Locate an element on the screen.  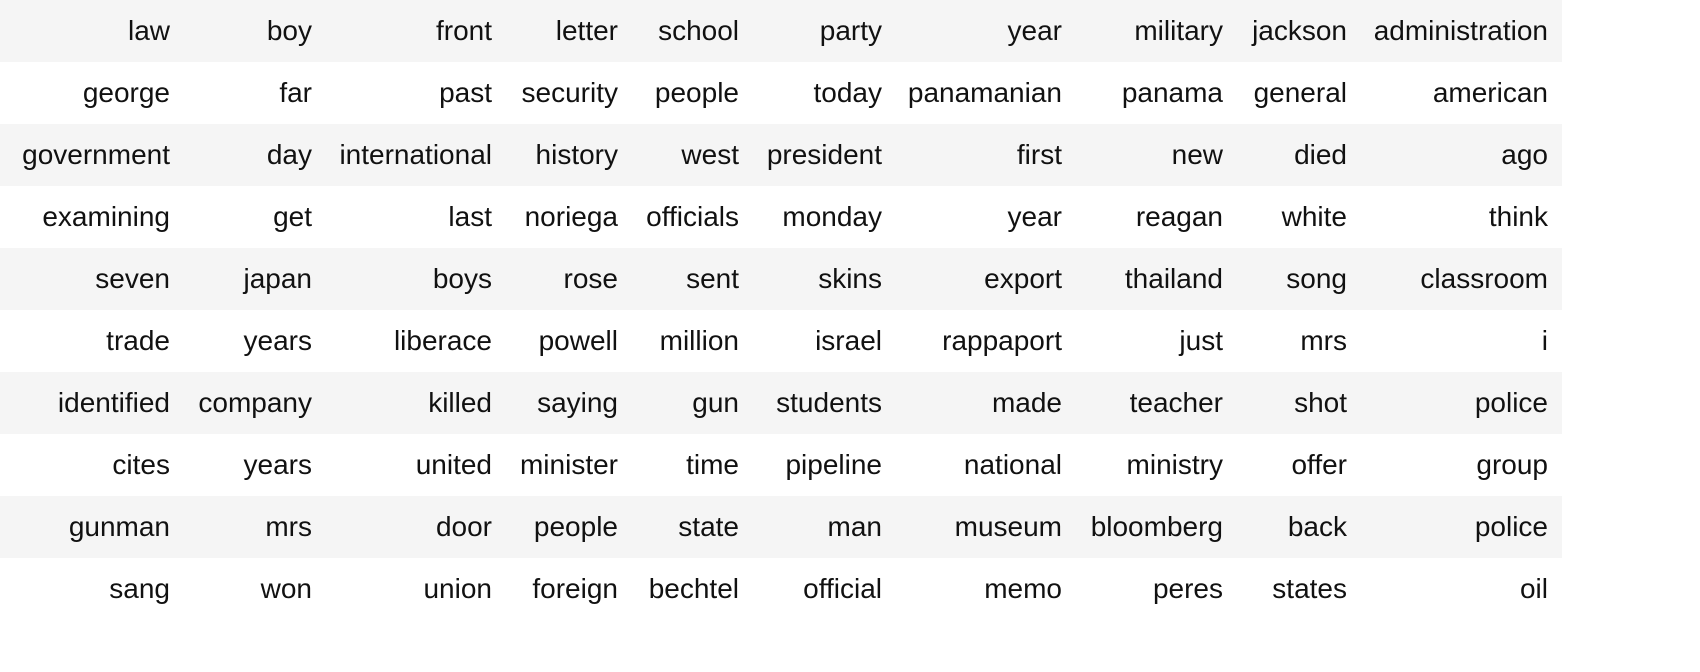
table-cell: israel is located at coordinates (824, 341).